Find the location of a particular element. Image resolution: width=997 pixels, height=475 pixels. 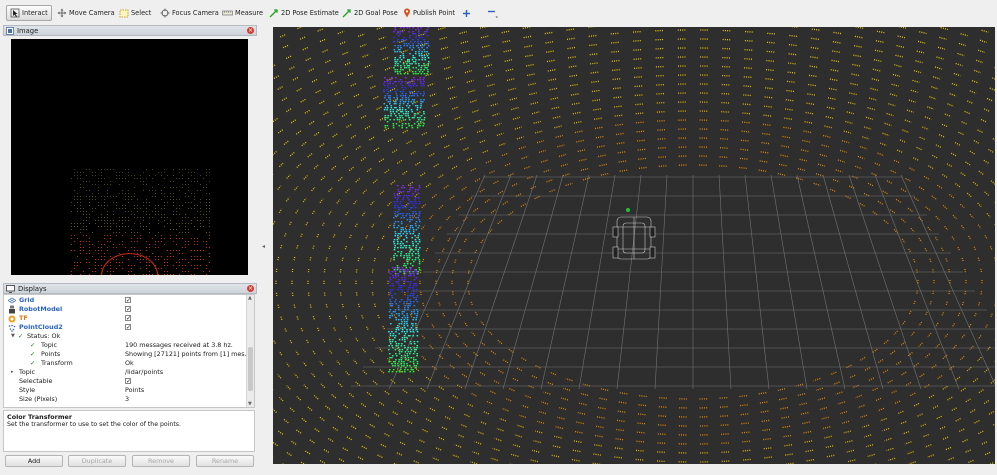

ruler-icon is located at coordinates (227, 13).